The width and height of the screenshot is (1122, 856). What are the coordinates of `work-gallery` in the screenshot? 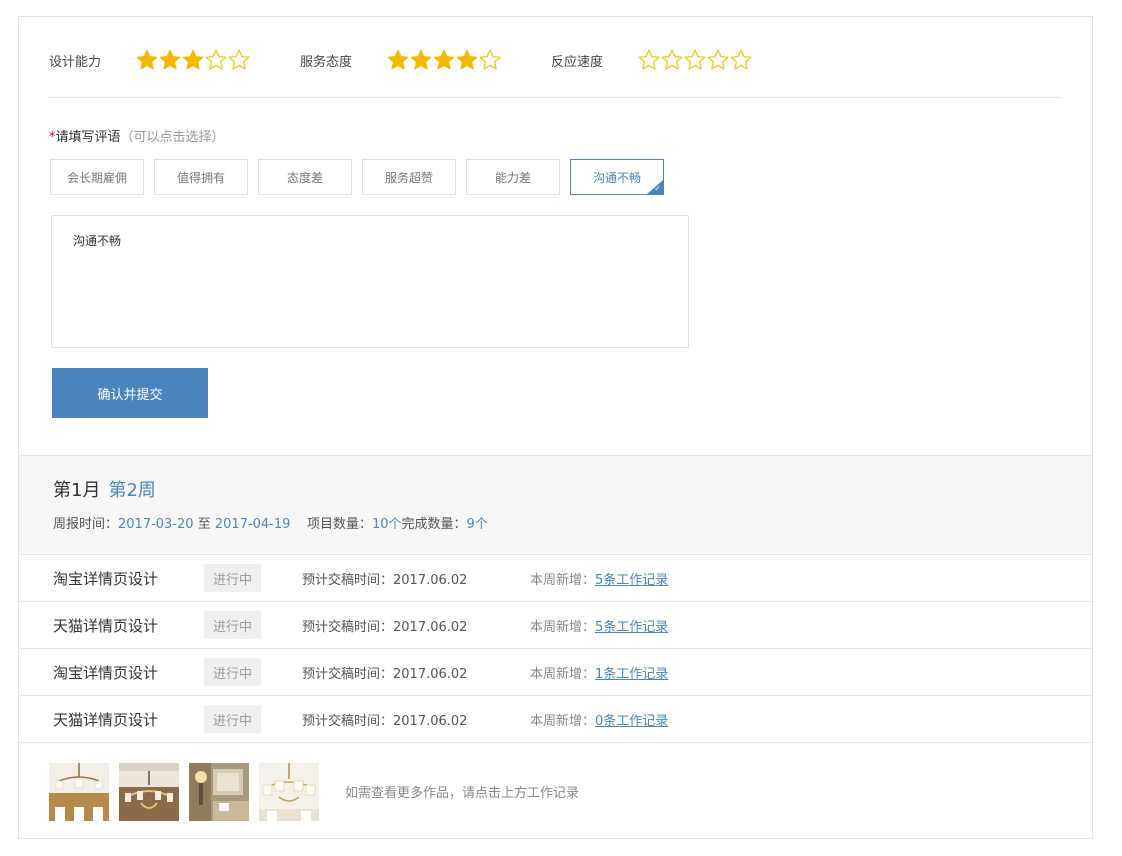 It's located at (189, 792).